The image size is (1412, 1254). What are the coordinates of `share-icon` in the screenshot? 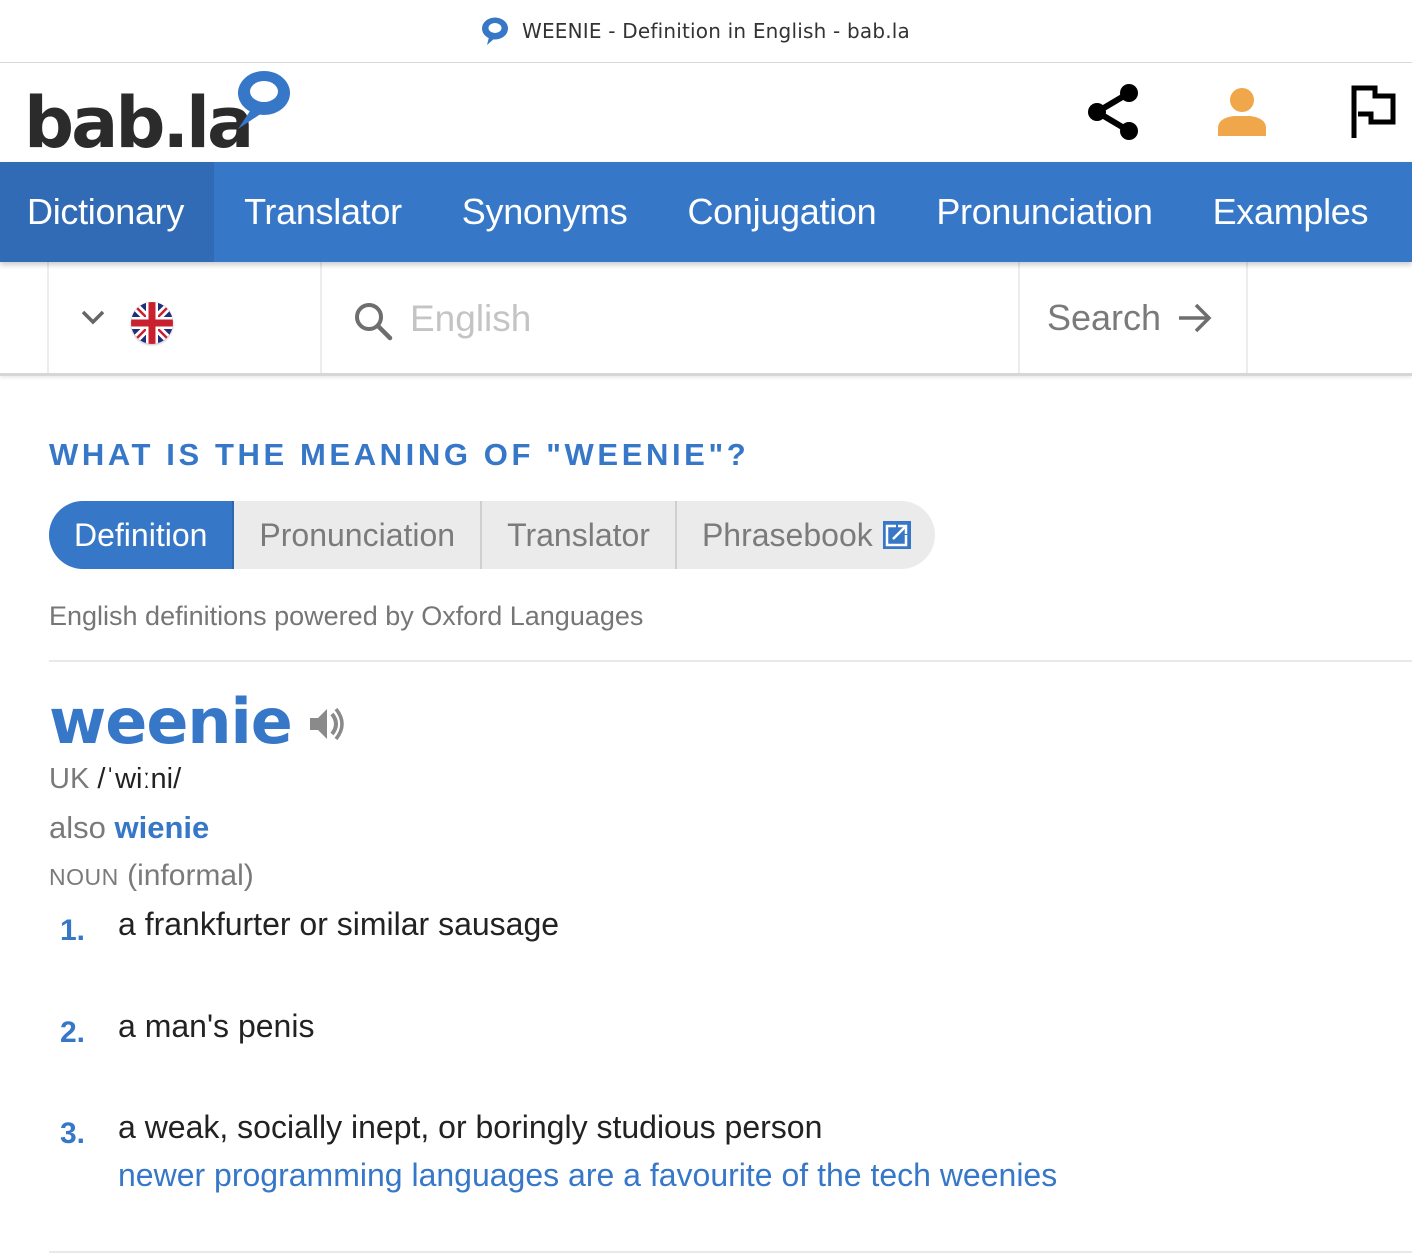 It's located at (1113, 112).